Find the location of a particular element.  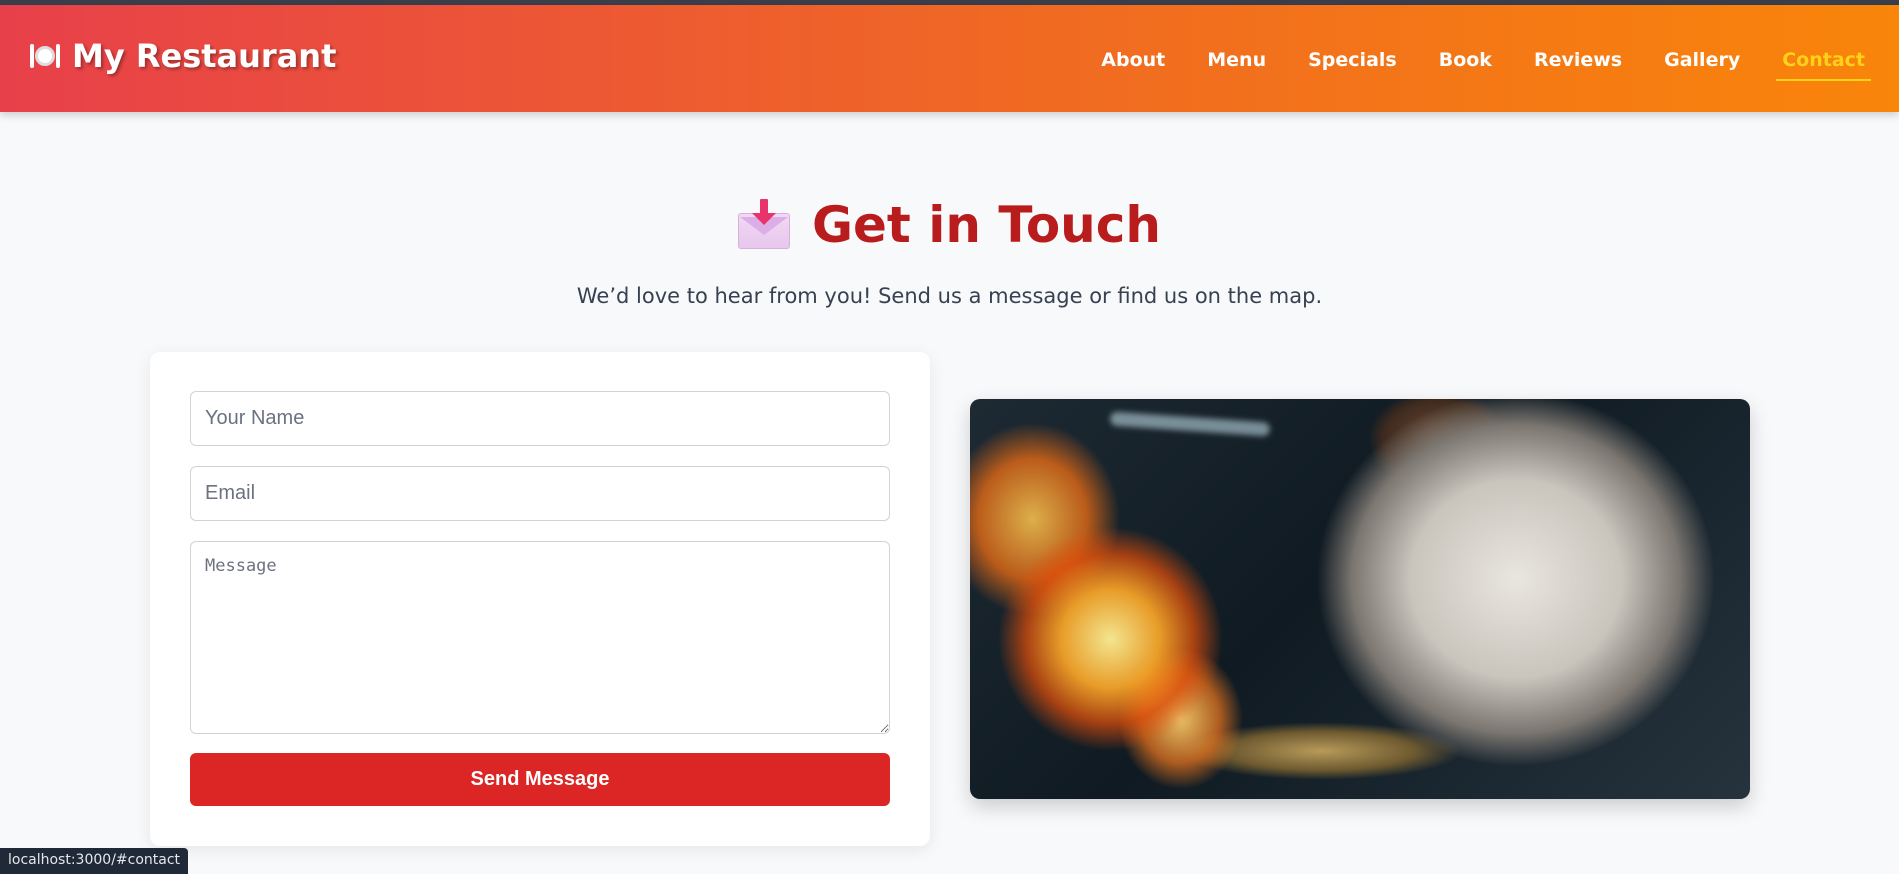

send-message-button: Send Message is located at coordinates (540, 779).